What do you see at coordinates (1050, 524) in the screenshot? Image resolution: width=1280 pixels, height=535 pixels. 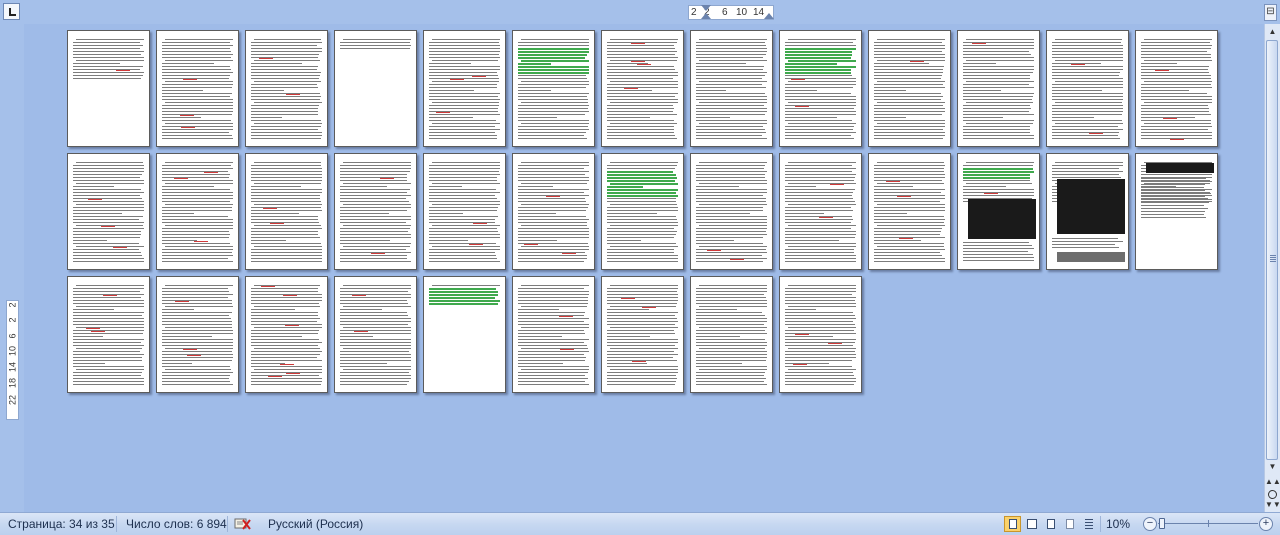 I see `web-layout-button` at bounding box center [1050, 524].